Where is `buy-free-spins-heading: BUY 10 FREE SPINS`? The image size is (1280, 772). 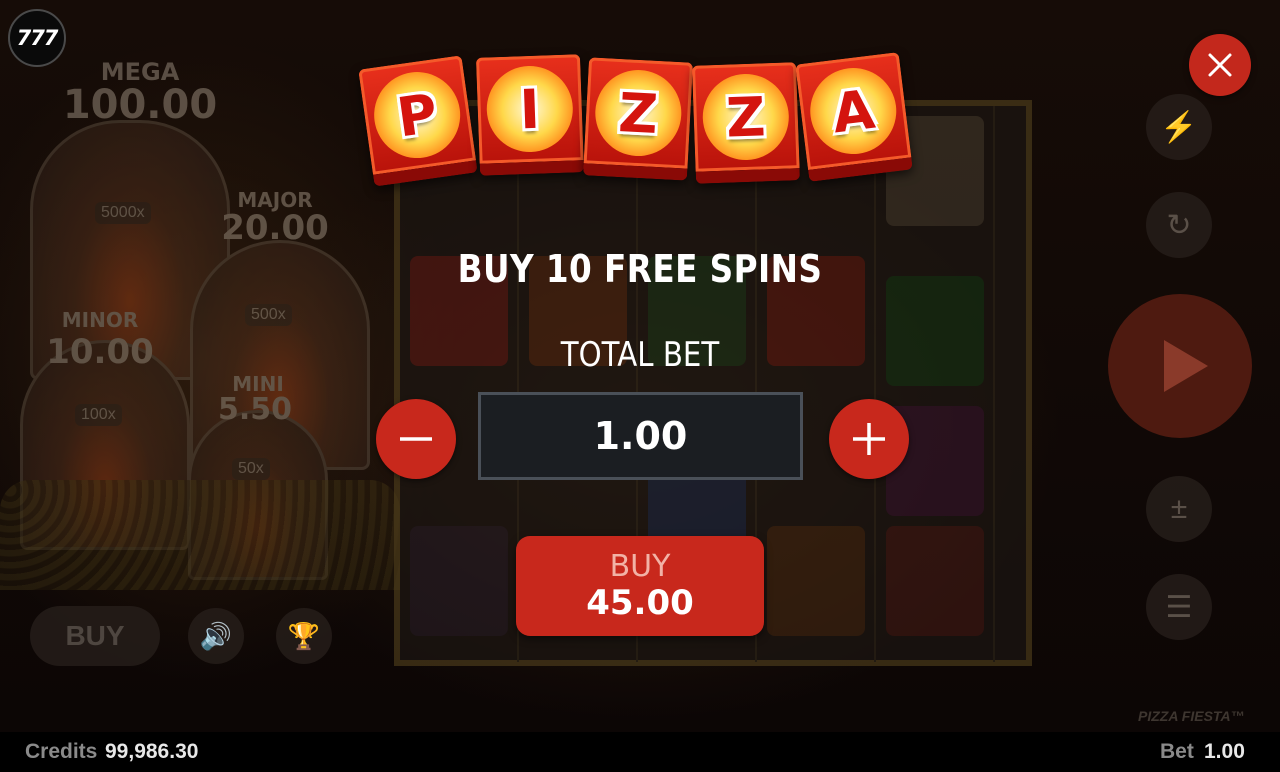
buy-free-spins-heading: BUY 10 FREE SPINS is located at coordinates (640, 269).